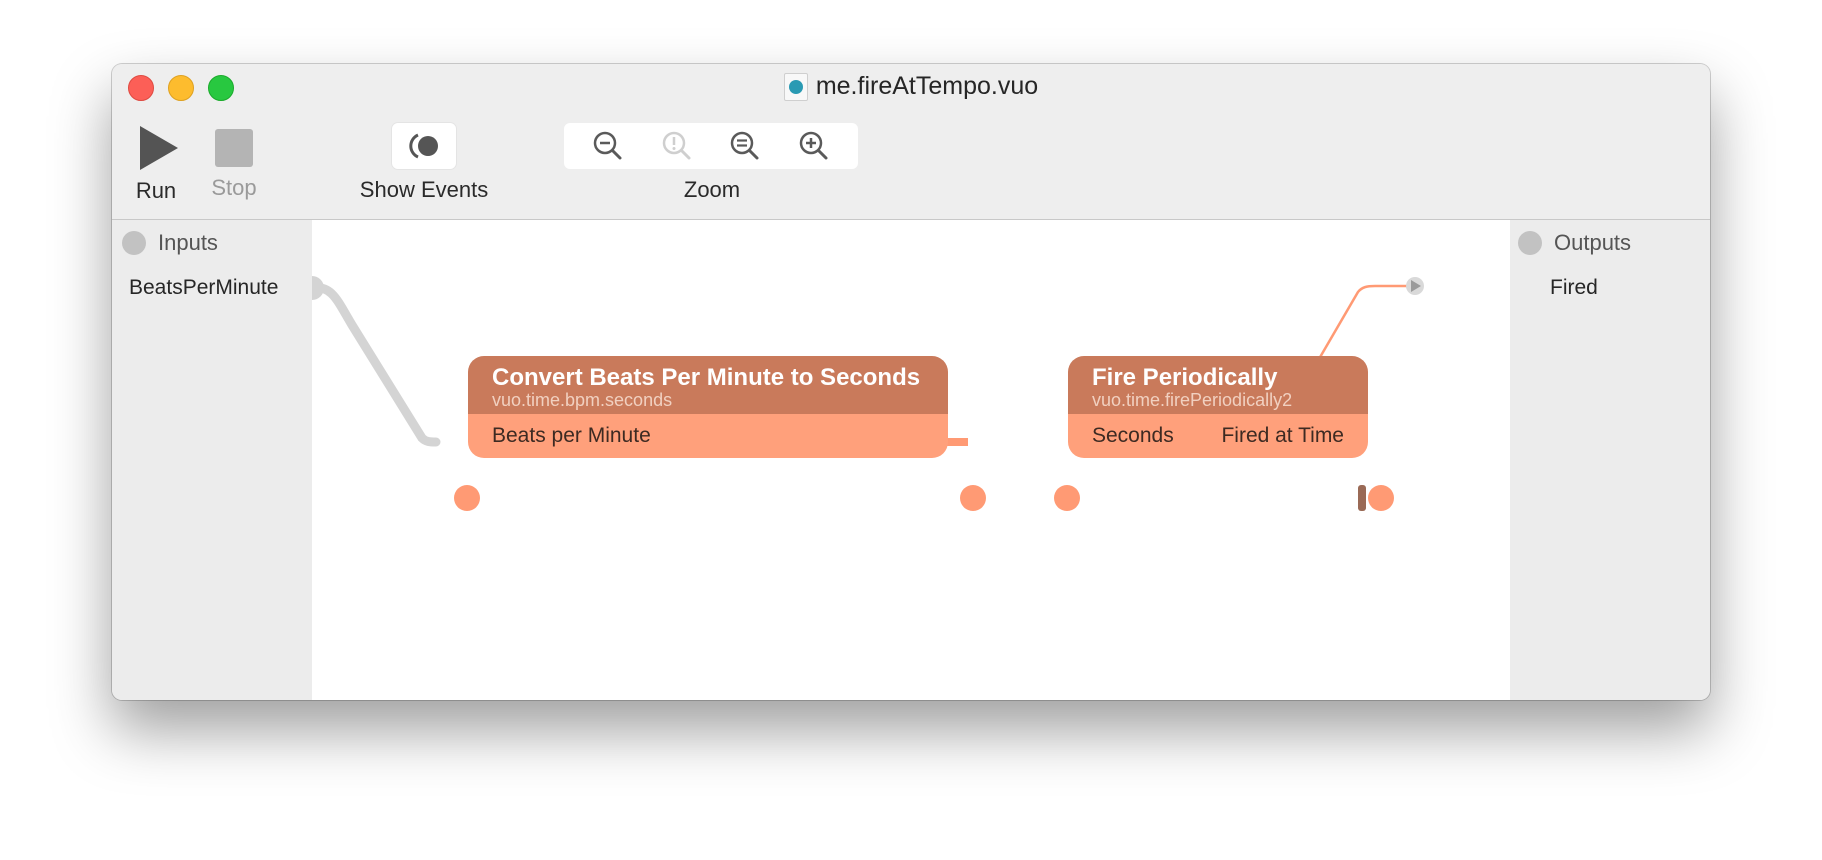 Image resolution: width=1822 pixels, height=860 pixels. Describe the element at coordinates (706, 377) in the screenshot. I see `node-title: Convert Beats Per Minute to Seconds` at that location.